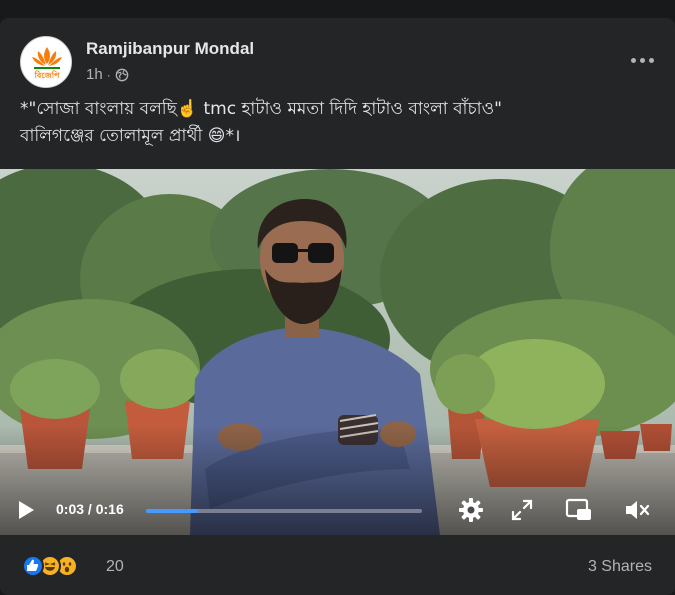 This screenshot has height=595, width=675. I want to click on post-header: বিজেপি Ramjibanpur Mondal 1h ·, so click(340, 62).